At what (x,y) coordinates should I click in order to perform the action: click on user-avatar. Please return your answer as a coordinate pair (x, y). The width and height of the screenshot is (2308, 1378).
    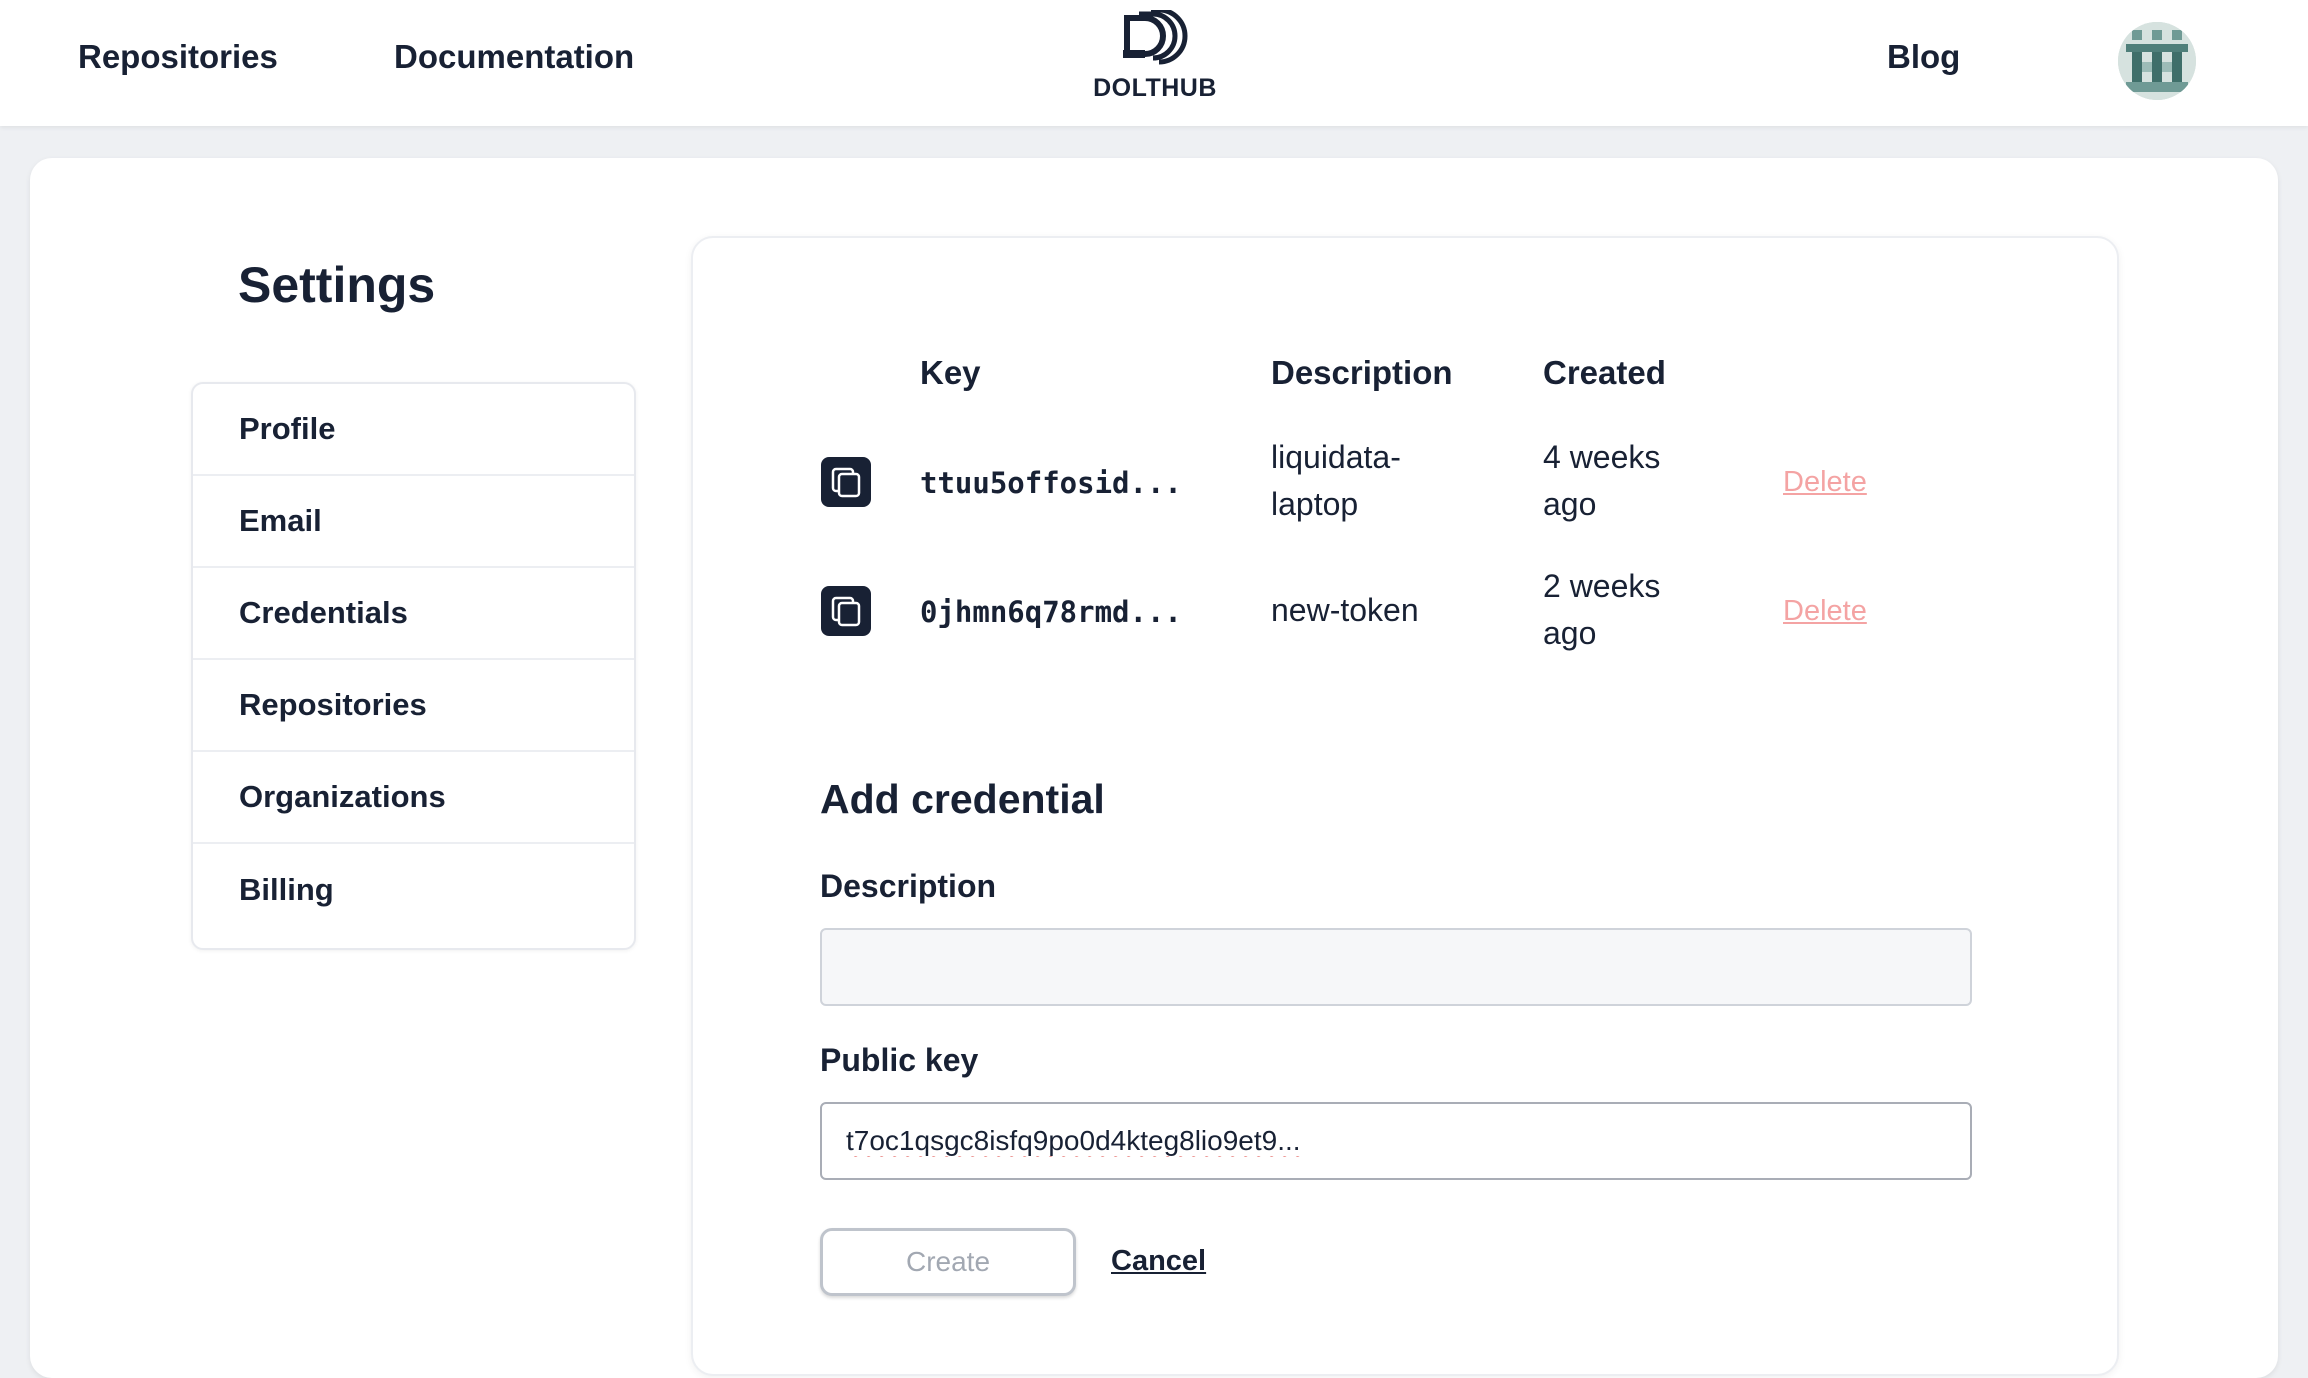
    Looking at the image, I should click on (2157, 61).